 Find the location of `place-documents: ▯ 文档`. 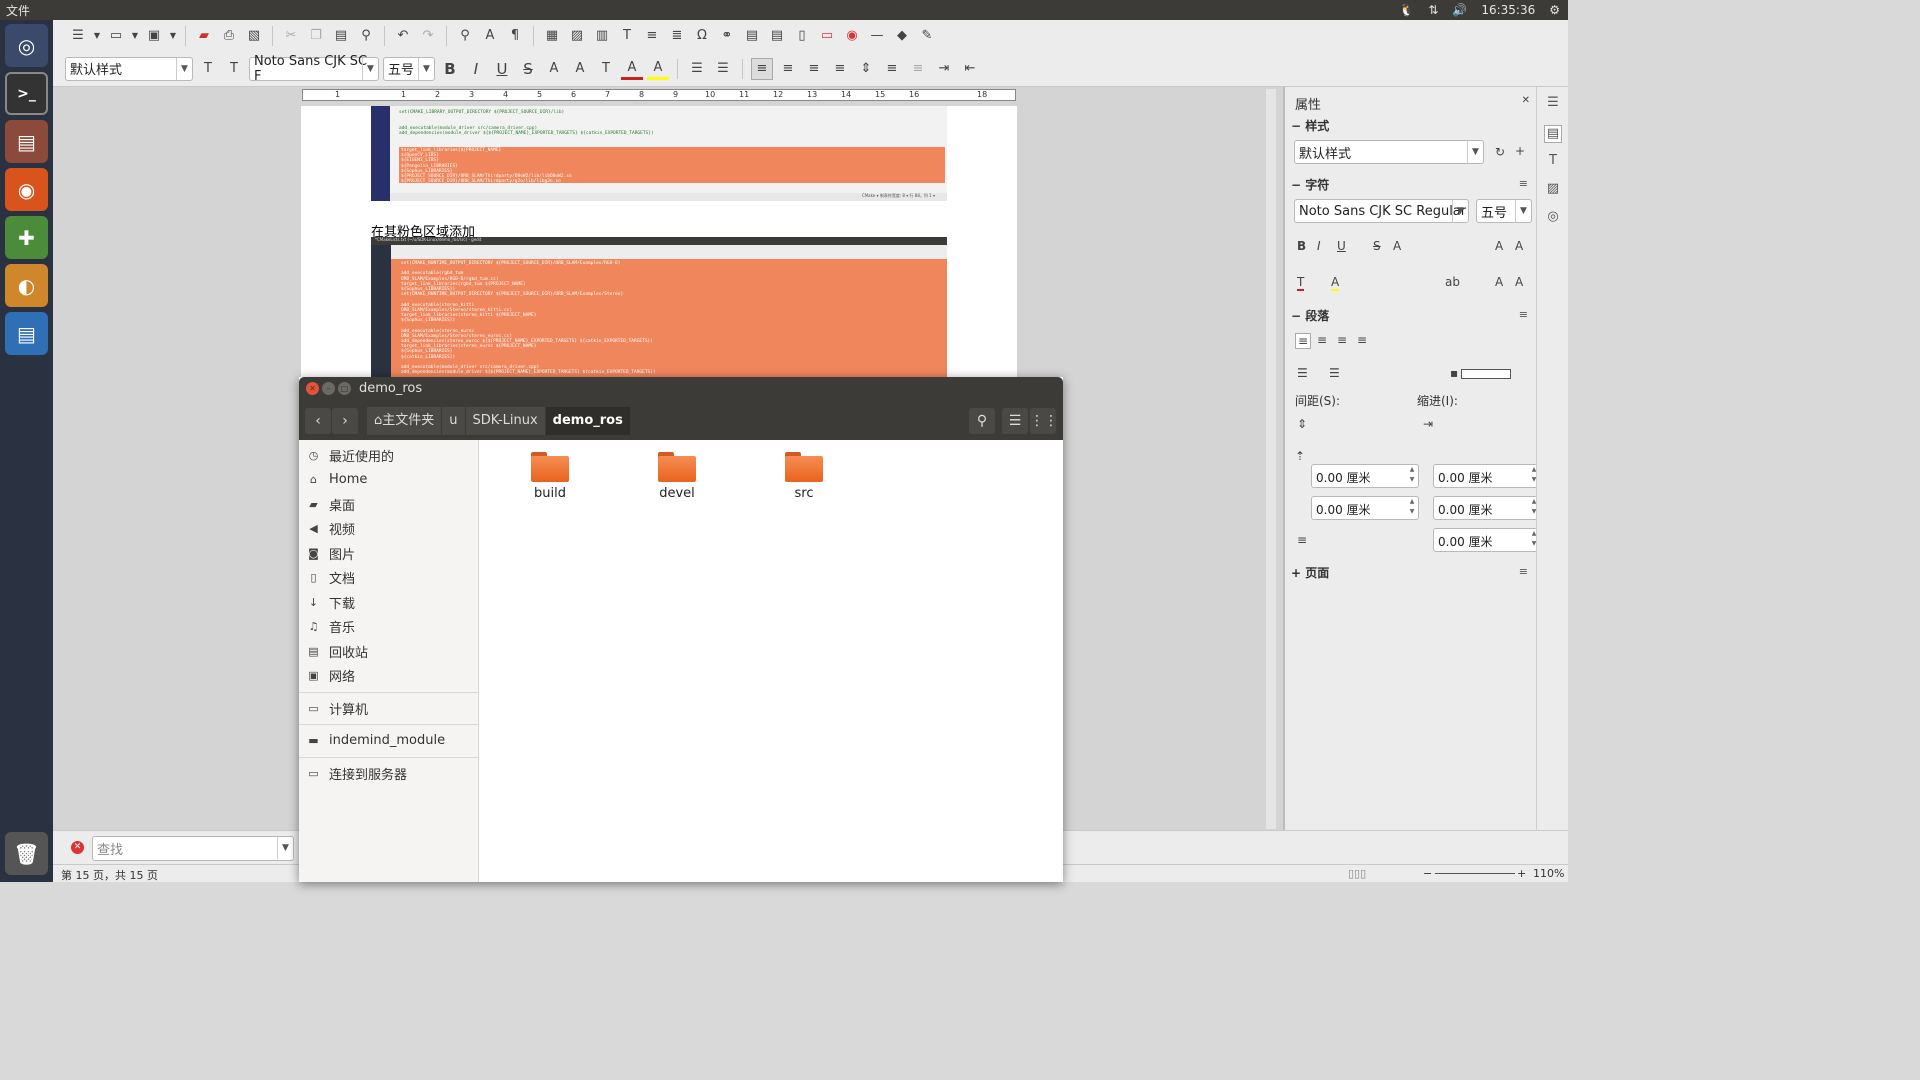

place-documents: ▯ 文档 is located at coordinates (391, 577).